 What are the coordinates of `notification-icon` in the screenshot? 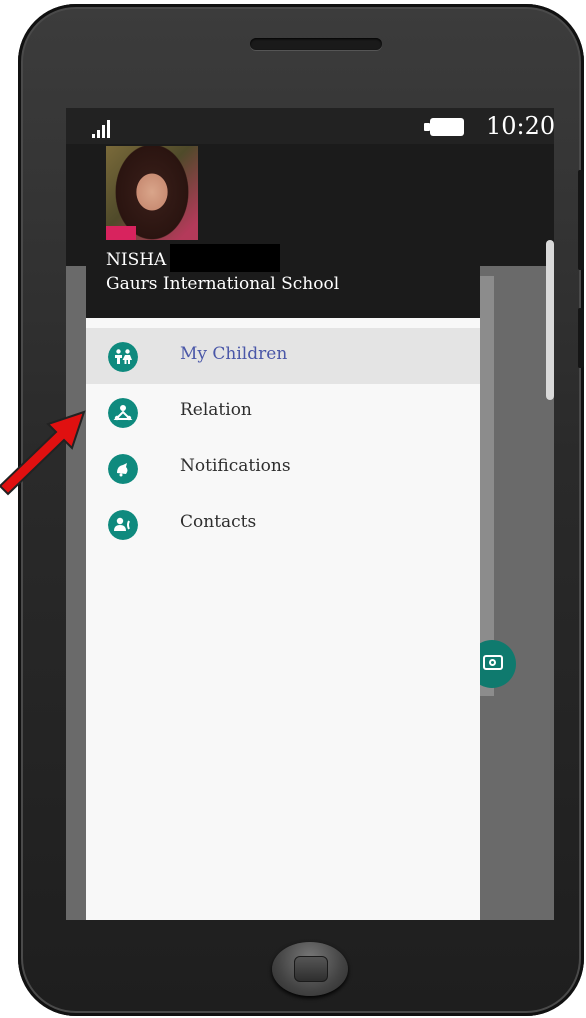 It's located at (123, 469).